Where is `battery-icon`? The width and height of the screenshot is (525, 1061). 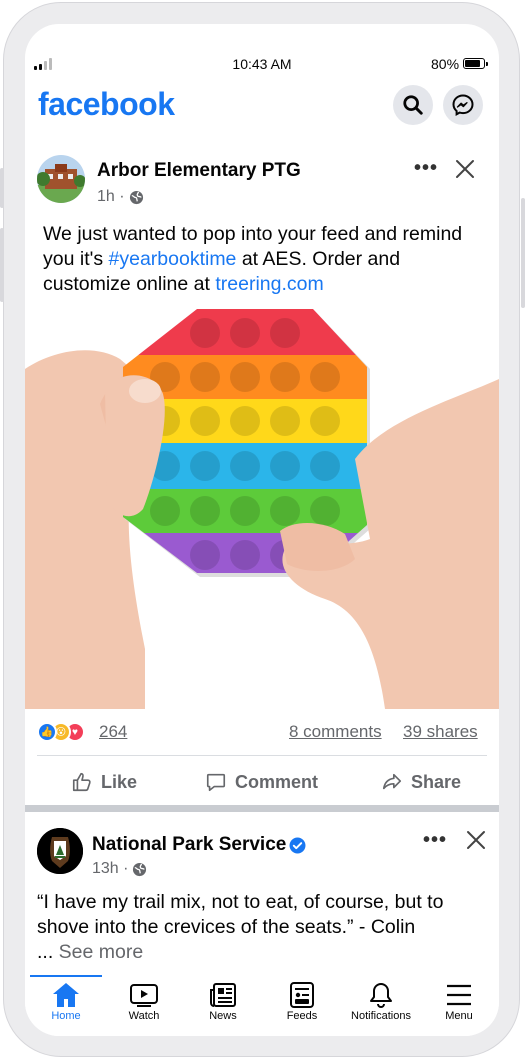 battery-icon is located at coordinates (475, 63).